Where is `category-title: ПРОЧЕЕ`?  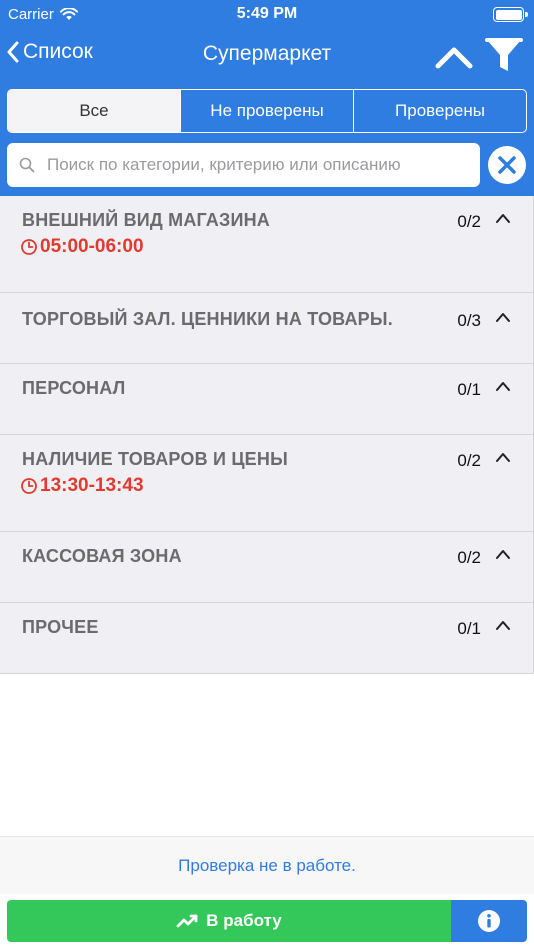 category-title: ПРОЧЕЕ is located at coordinates (60, 627).